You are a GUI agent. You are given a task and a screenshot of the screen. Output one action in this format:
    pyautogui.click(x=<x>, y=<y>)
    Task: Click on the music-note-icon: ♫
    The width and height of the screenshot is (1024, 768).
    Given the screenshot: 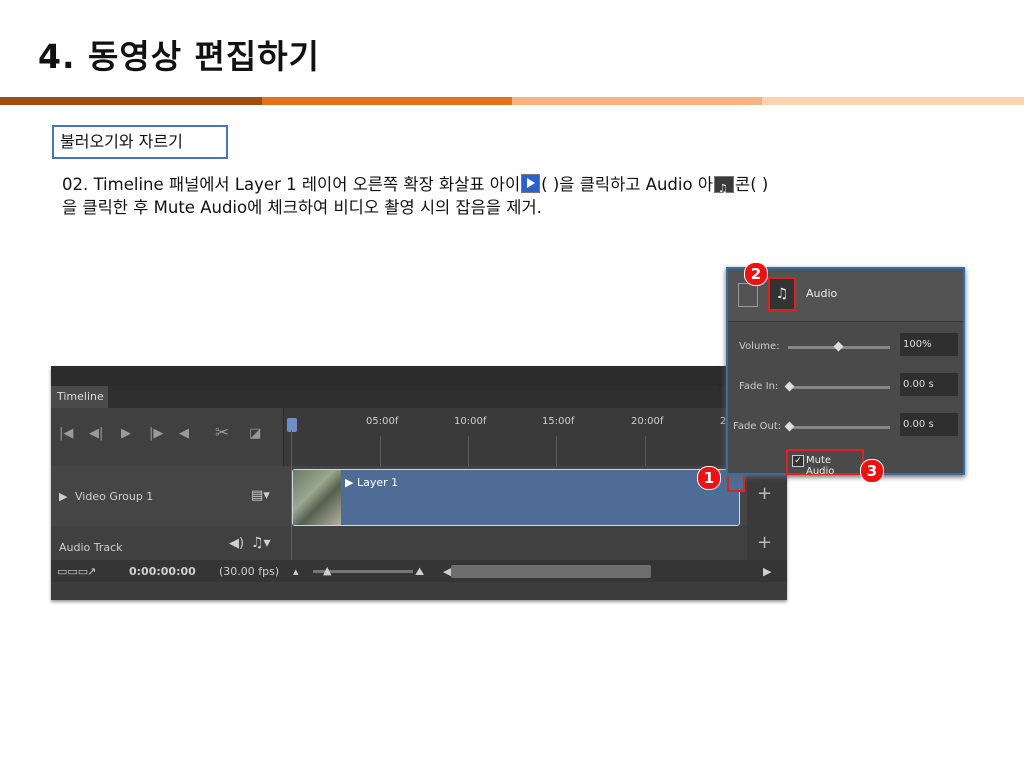 What is the action you would take?
    pyautogui.click(x=782, y=294)
    